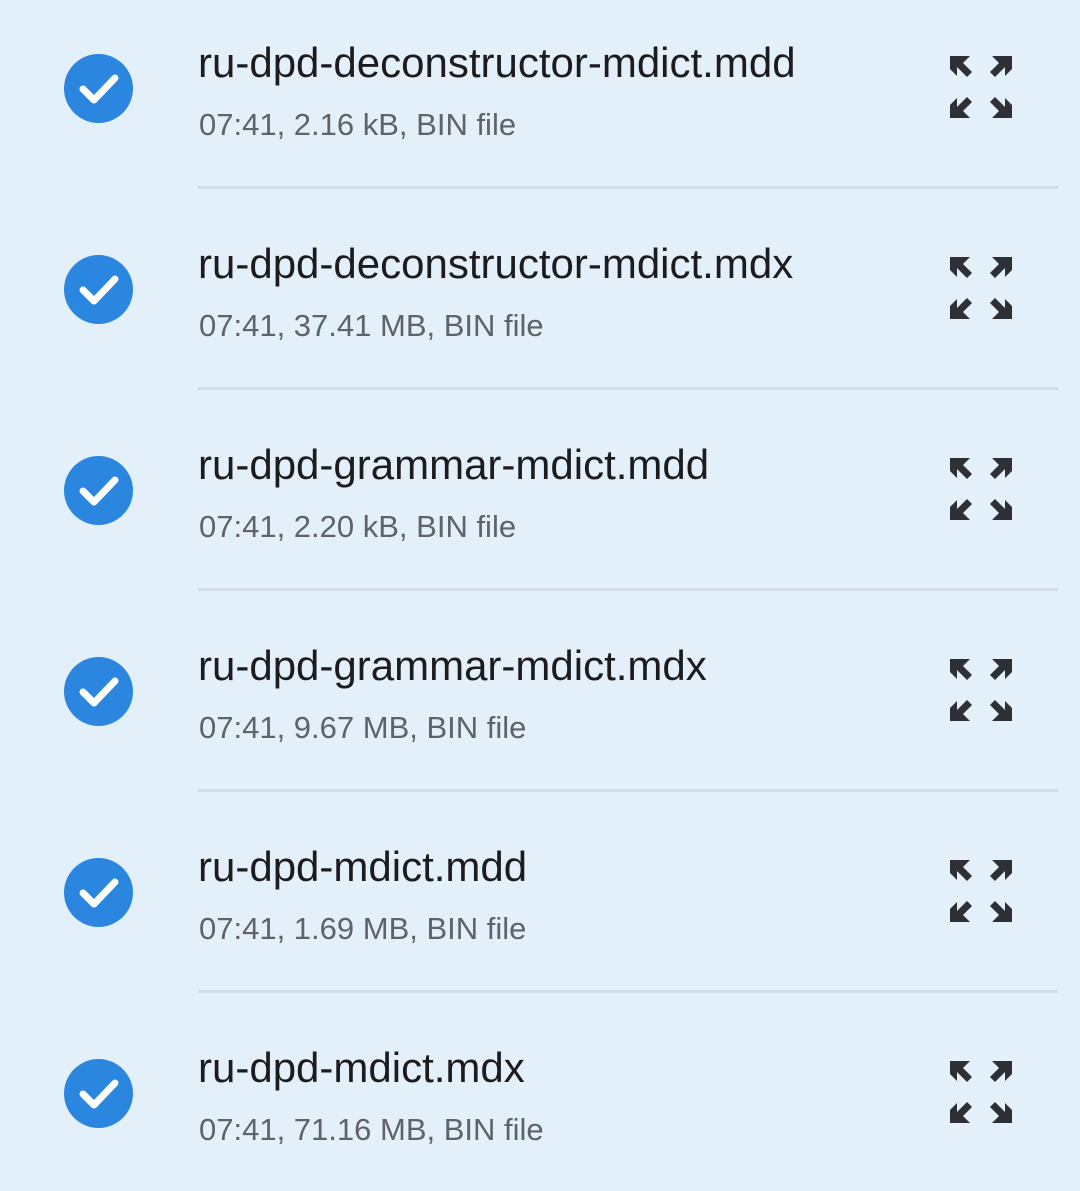 The image size is (1080, 1191). I want to click on file-meta: 07:41, 9.67 MB, BIN file, so click(363, 727).